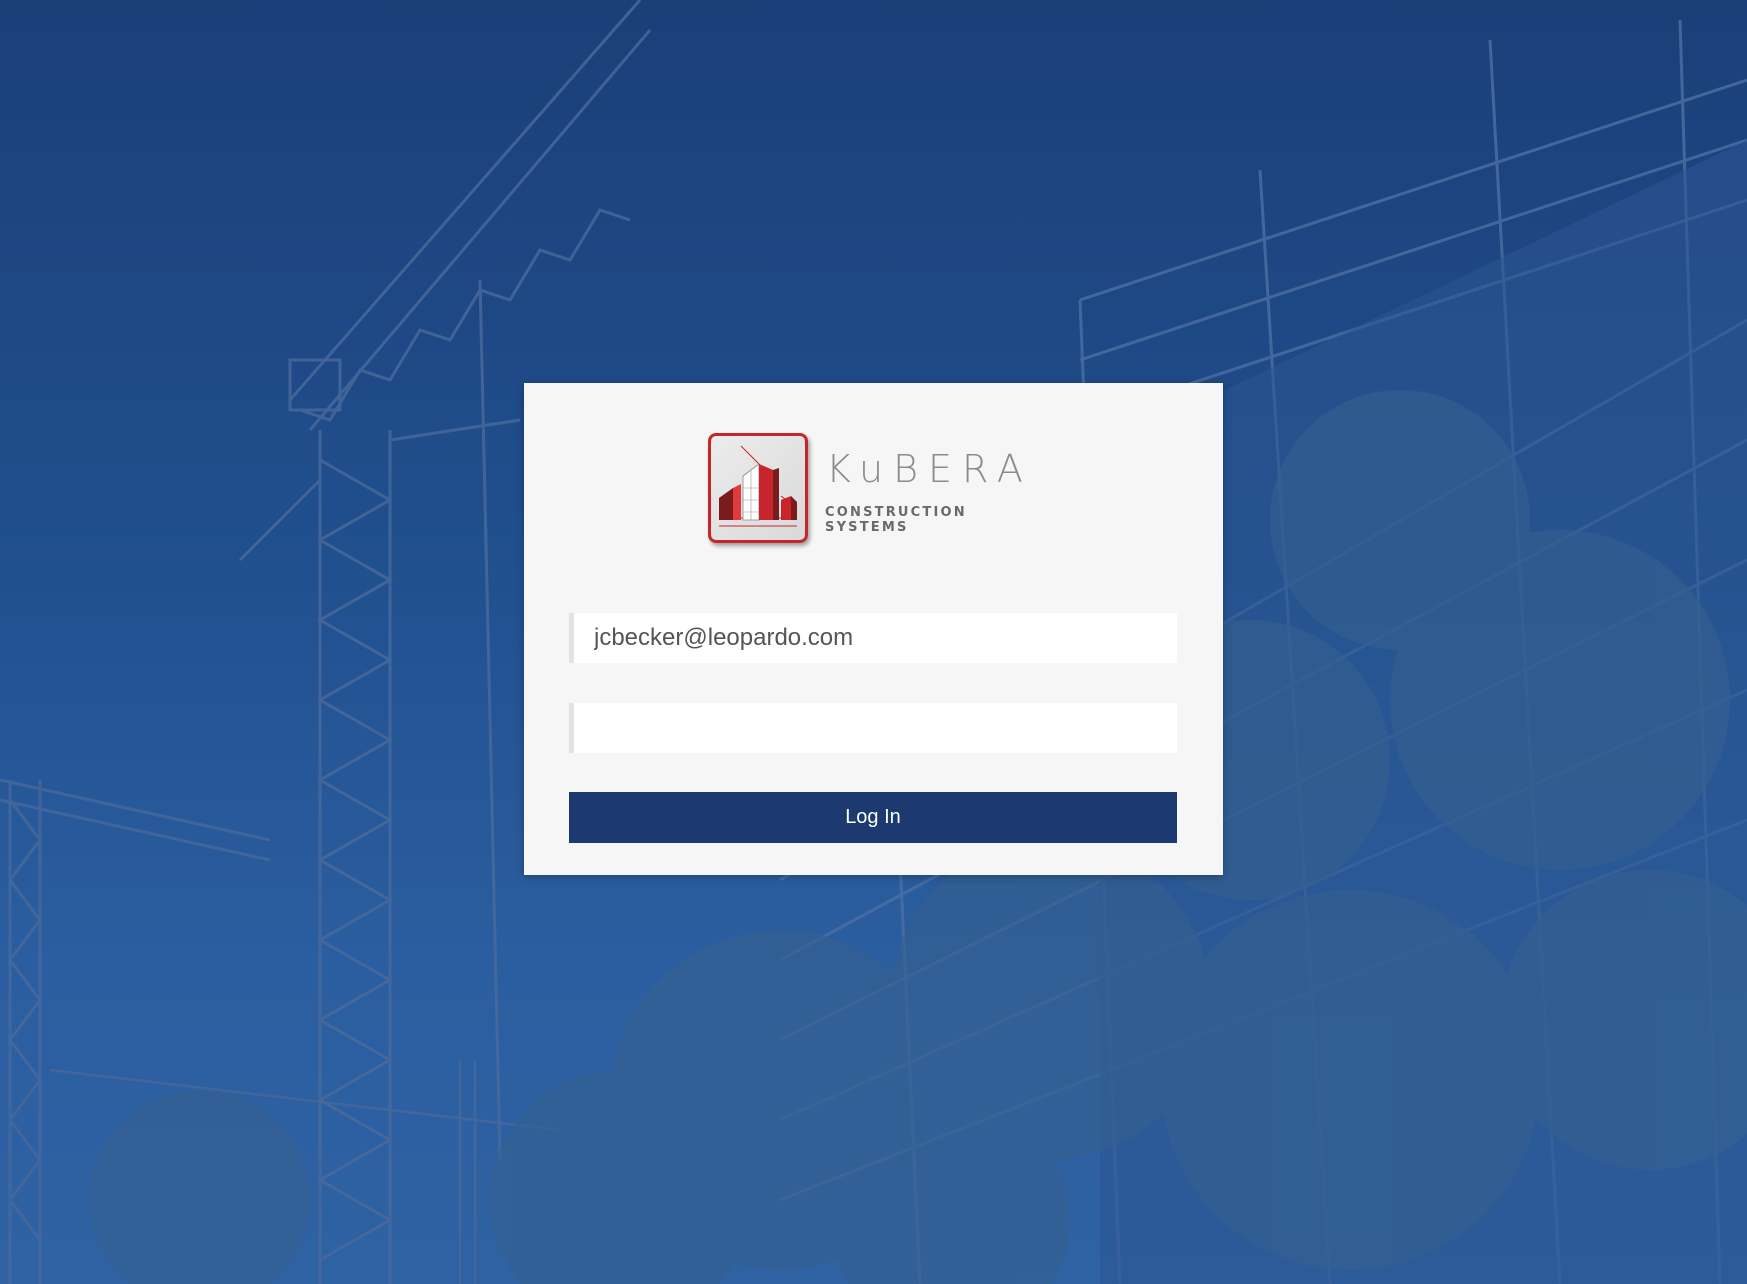 The height and width of the screenshot is (1284, 1747). I want to click on brand-logo: KuBERA CONSTRUCTION SYSTEMS, so click(878, 488).